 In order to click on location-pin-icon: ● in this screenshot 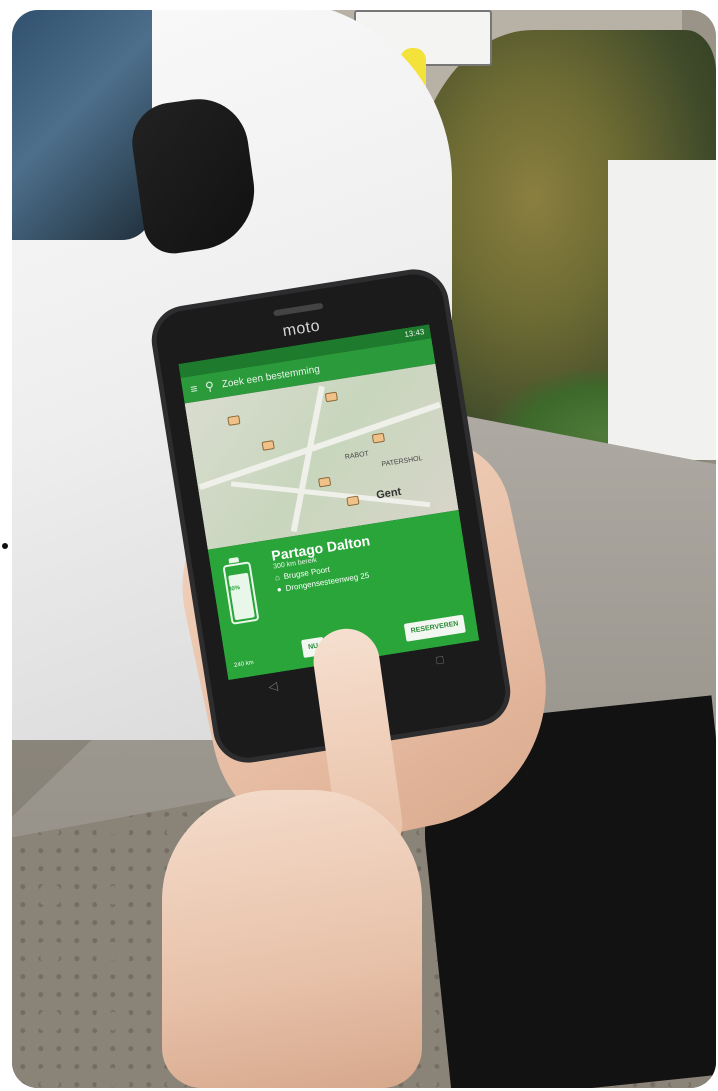, I will do `click(279, 589)`.